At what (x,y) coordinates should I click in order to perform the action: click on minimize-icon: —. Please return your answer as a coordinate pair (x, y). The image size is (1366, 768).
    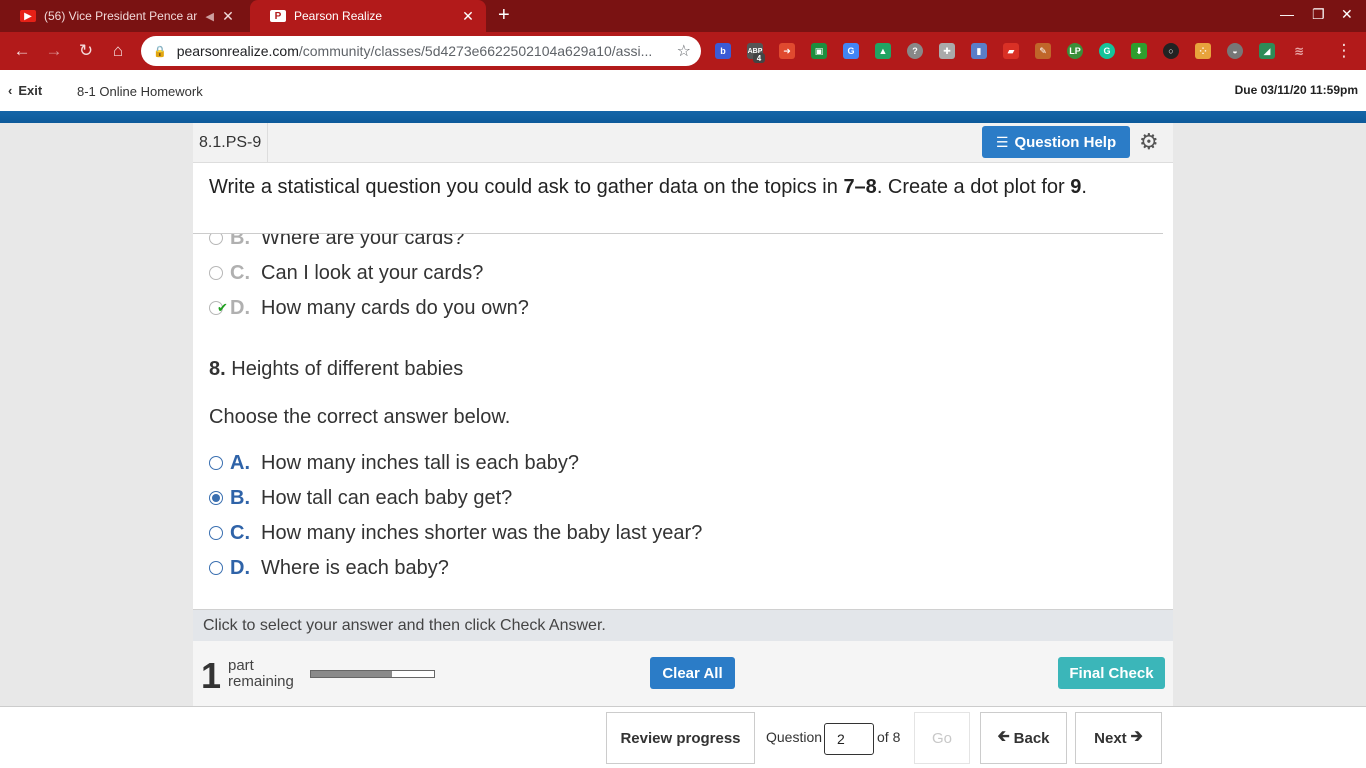
    Looking at the image, I should click on (1287, 14).